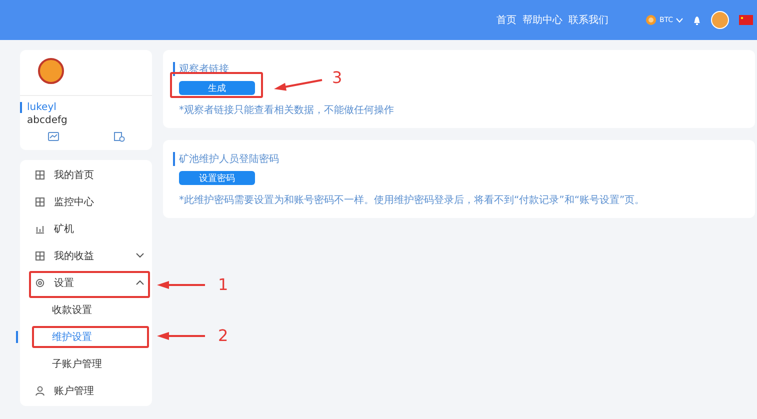 This screenshot has height=419, width=757. What do you see at coordinates (217, 178) in the screenshot?
I see `action-button: 设置密码` at bounding box center [217, 178].